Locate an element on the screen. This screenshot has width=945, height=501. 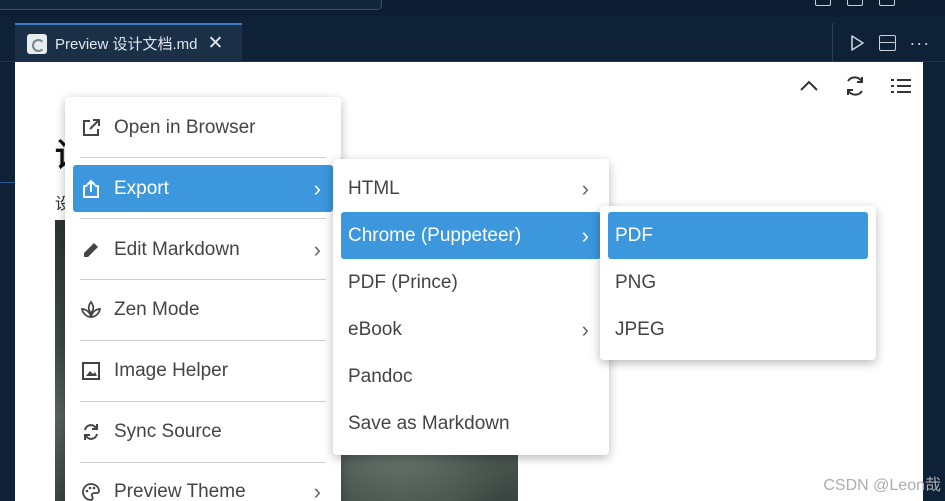
menu-item-ebook: eBook › is located at coordinates (471, 329).